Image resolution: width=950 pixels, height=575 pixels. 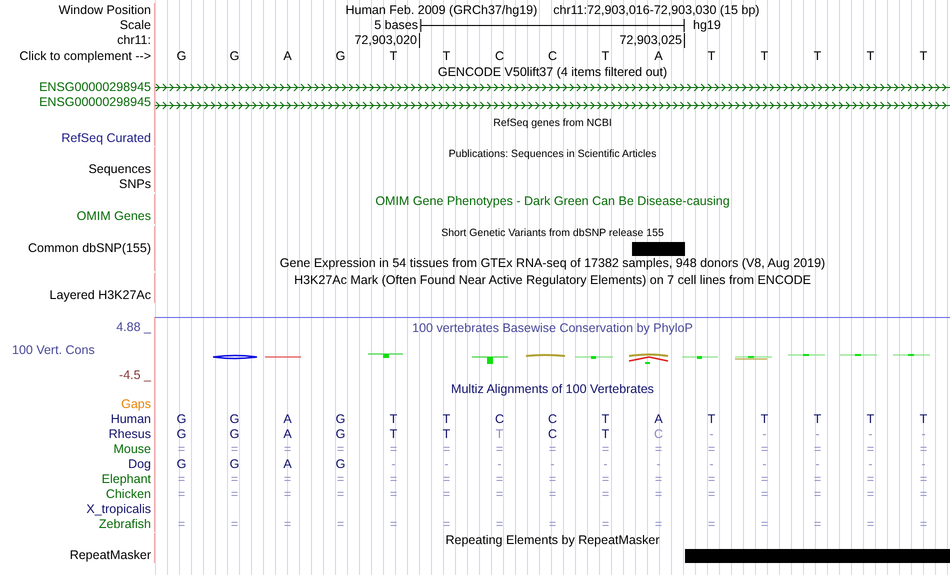 I want to click on complement-link: Click to complement -->, so click(x=85, y=56).